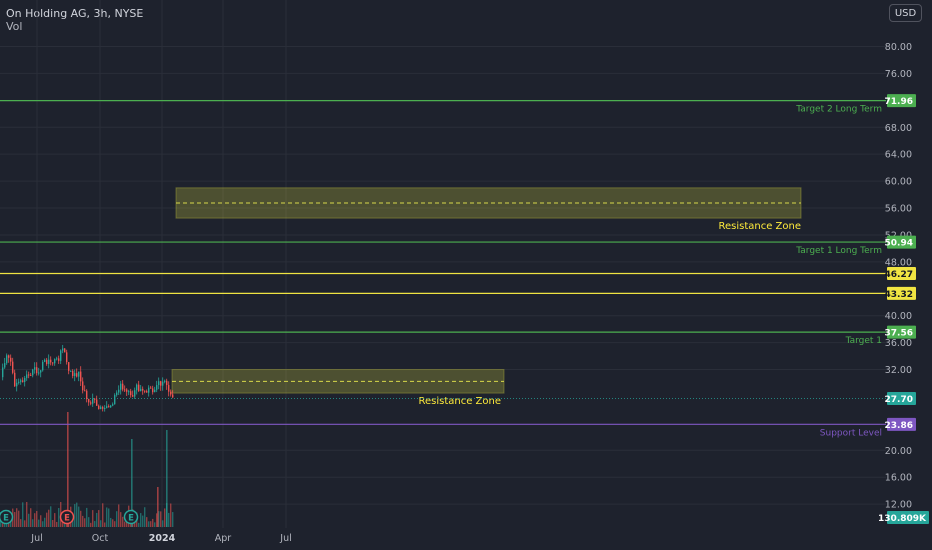 The image size is (932, 550). I want to click on candlesticks, so click(88, 378).